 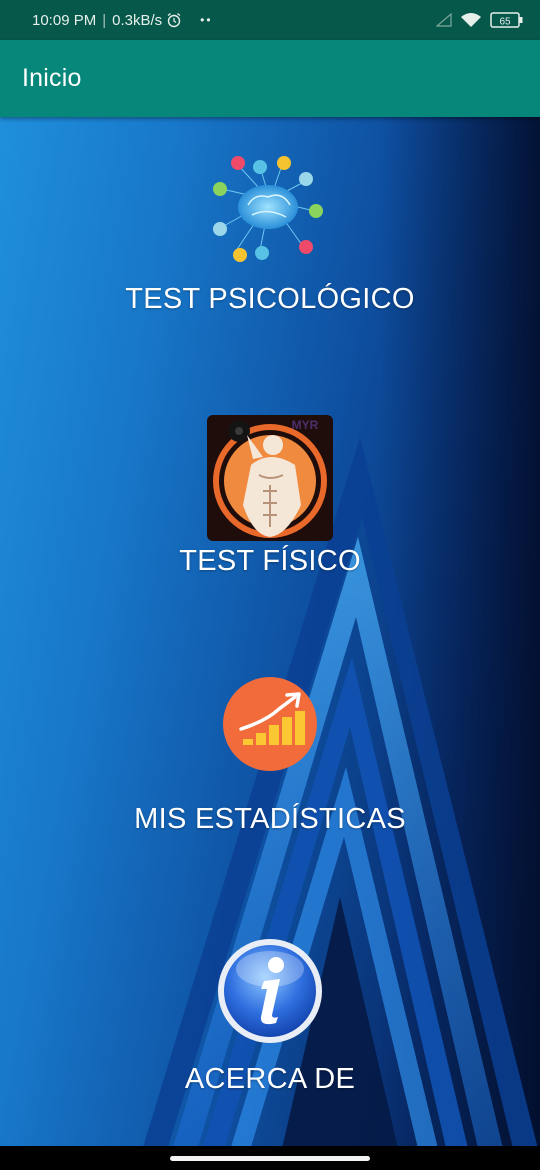 I want to click on info-icon, so click(x=270, y=991).